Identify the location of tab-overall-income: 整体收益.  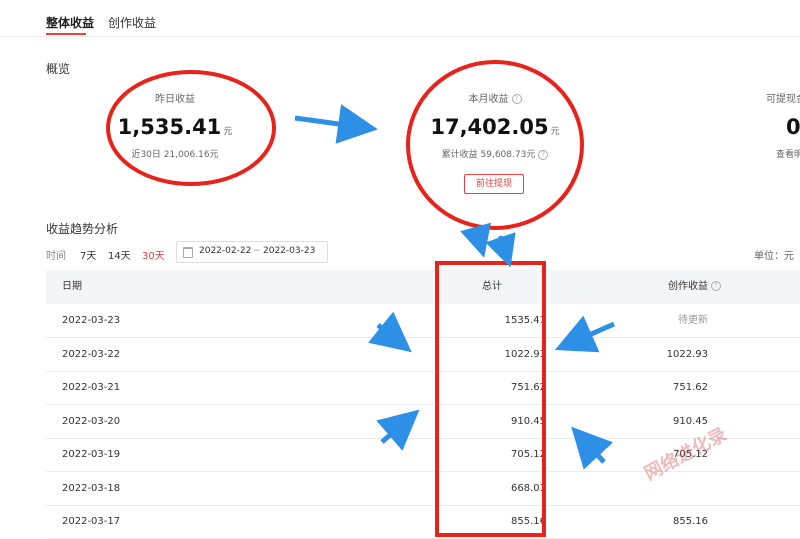
(70, 22).